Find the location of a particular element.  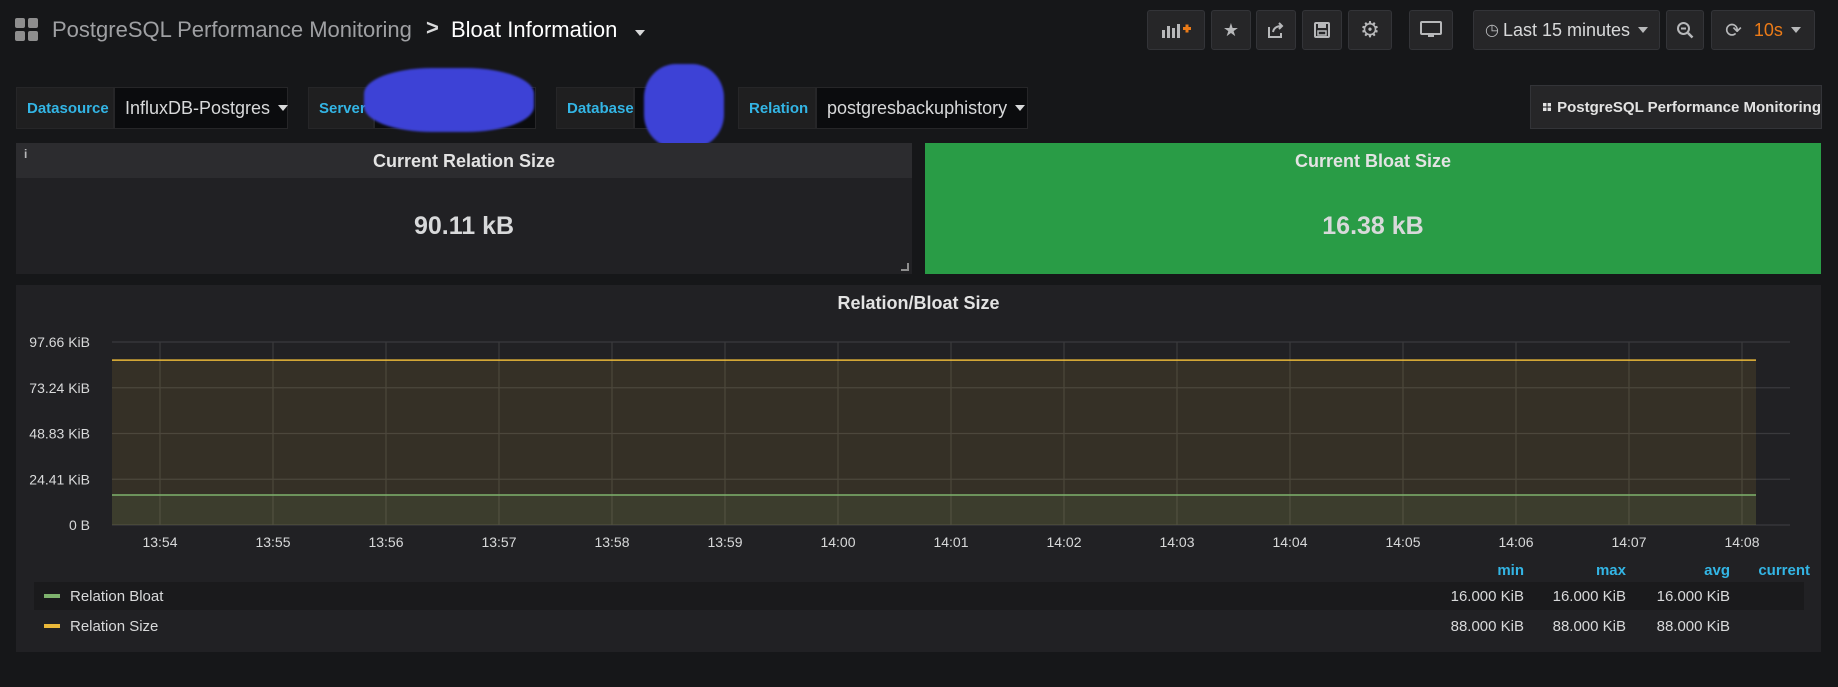

x-tick-label: 14:06 is located at coordinates (1515, 542).